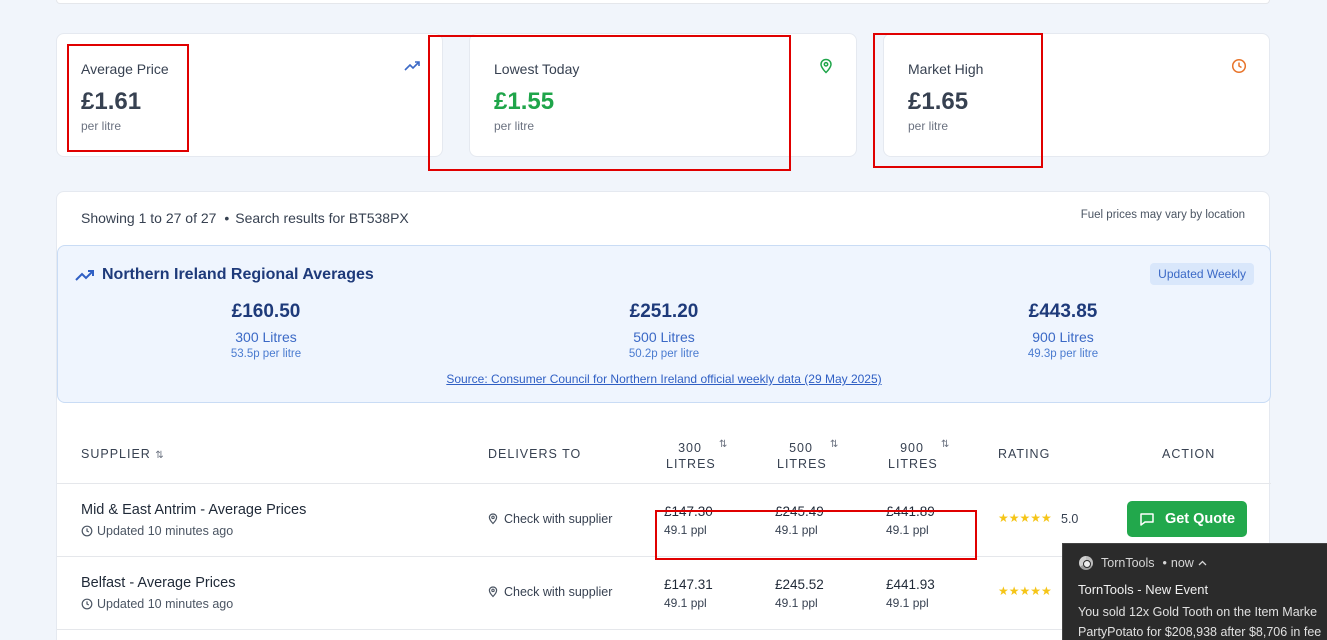 The image size is (1327, 640). I want to click on average-price-card: Average Price £1.61 per litre, so click(249, 95).